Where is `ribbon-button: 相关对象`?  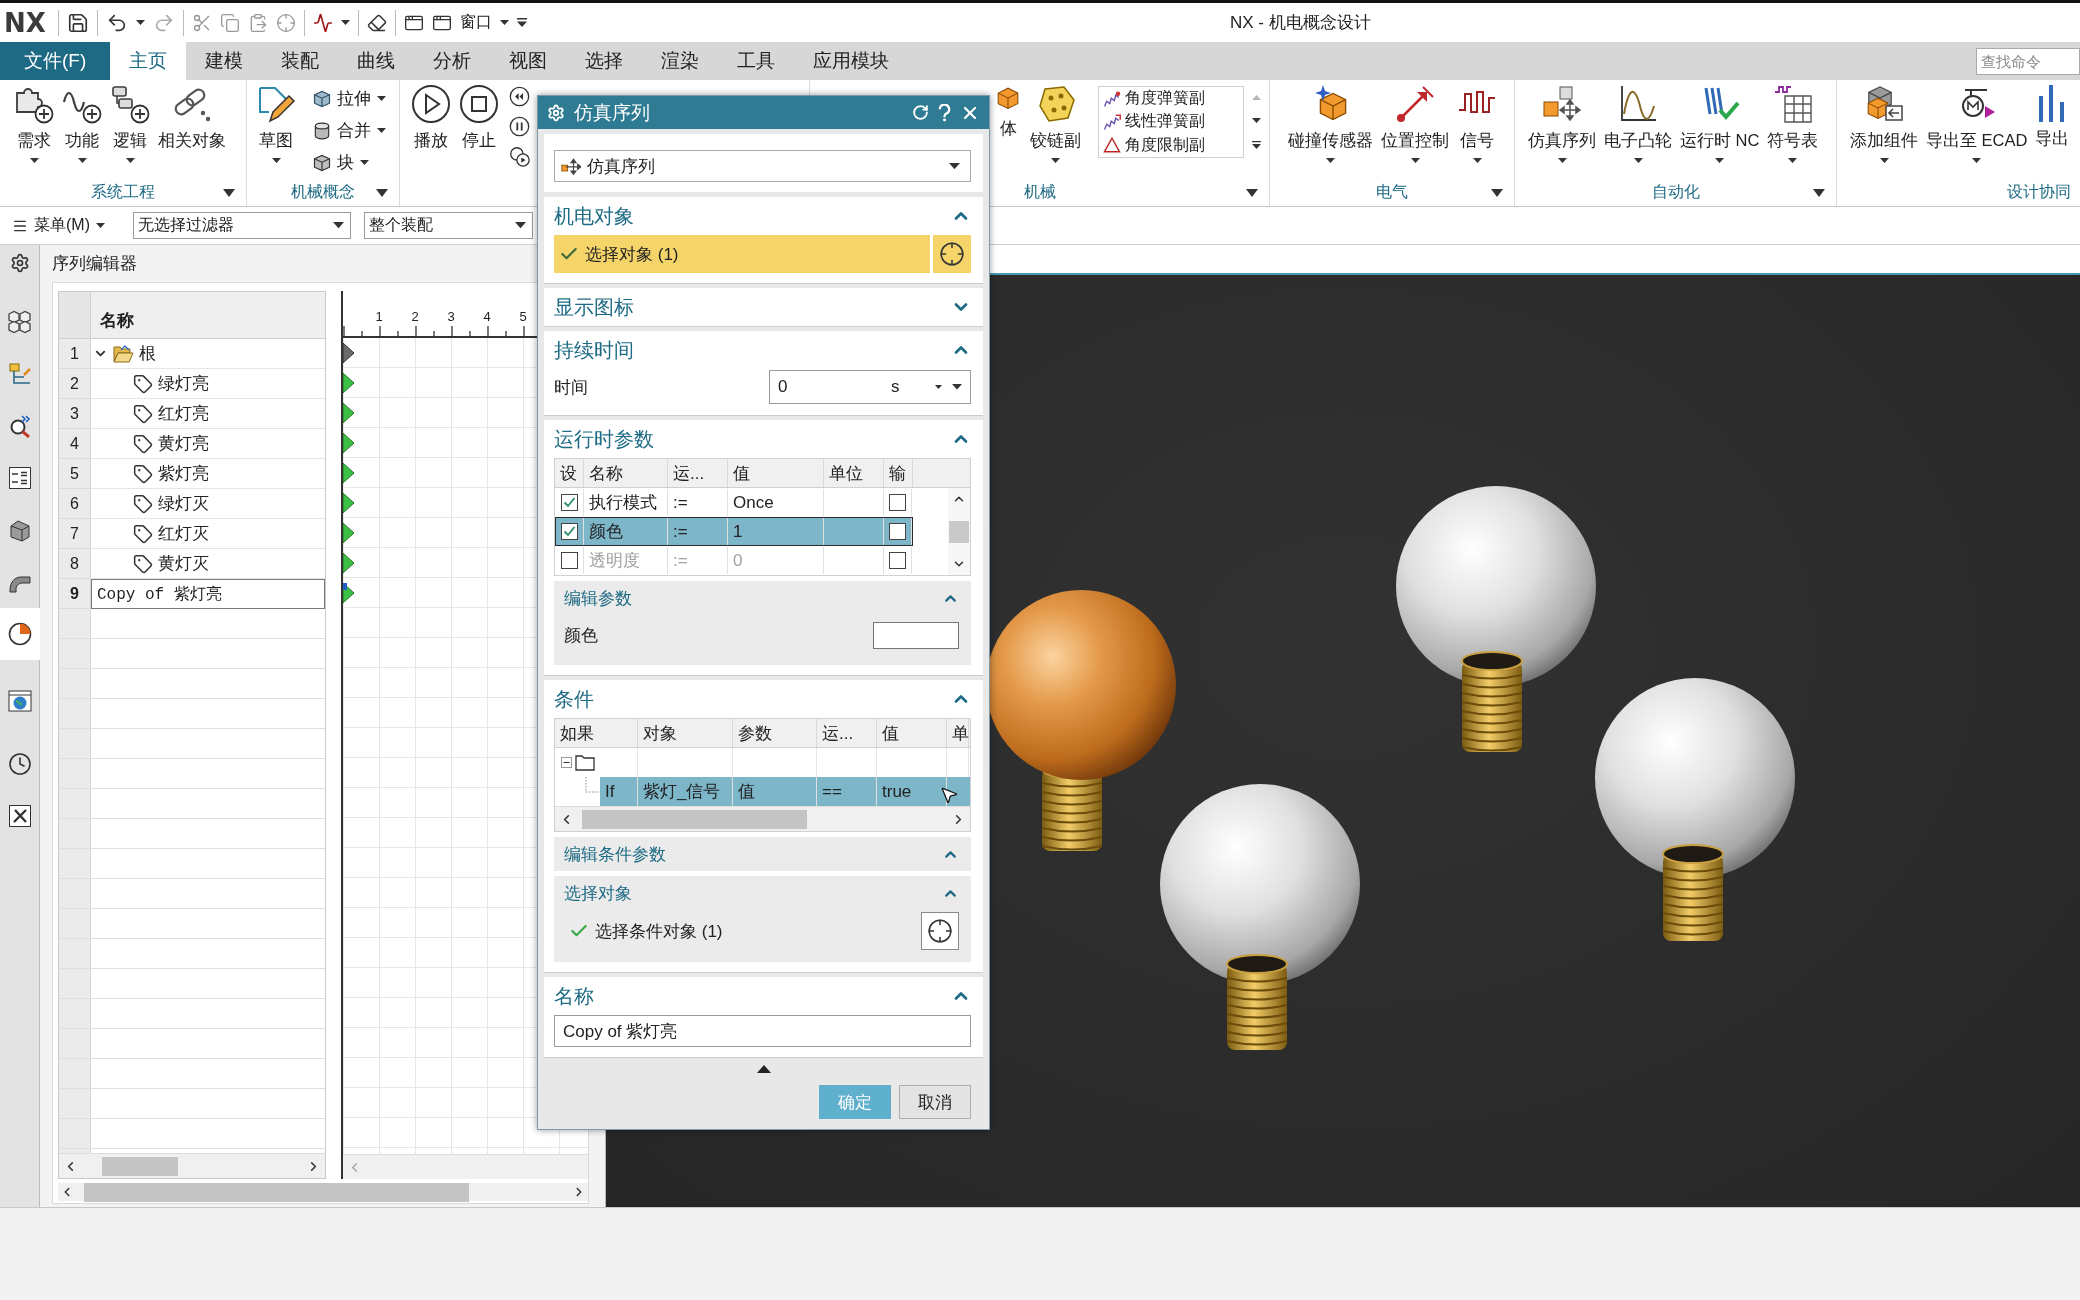
ribbon-button: 相关对象 is located at coordinates (192, 118).